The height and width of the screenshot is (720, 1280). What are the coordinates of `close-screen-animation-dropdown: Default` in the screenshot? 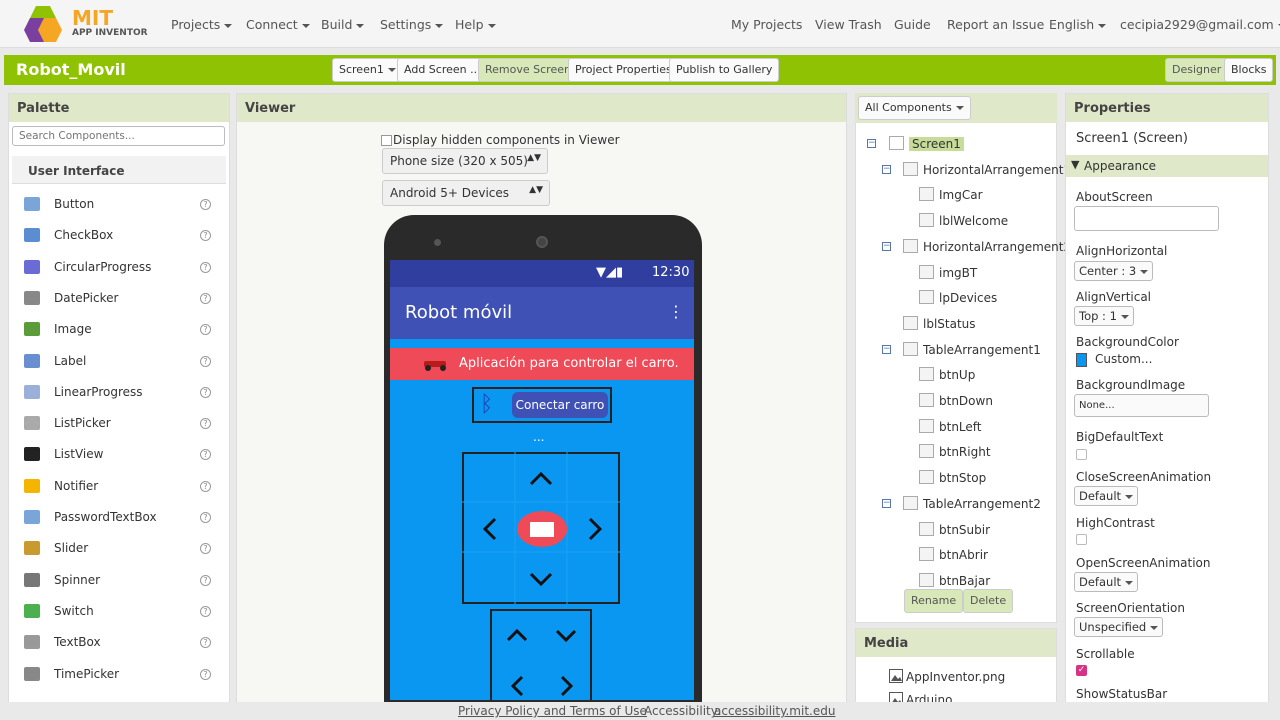 It's located at (1106, 496).